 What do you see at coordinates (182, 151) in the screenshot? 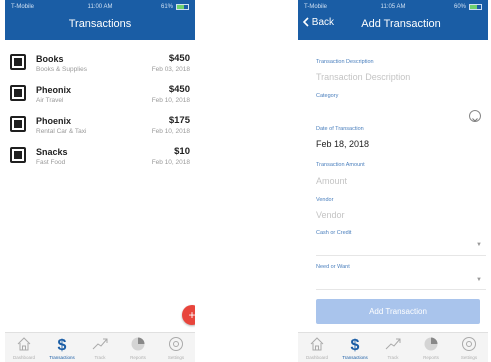
I see `transaction-amount: $10` at bounding box center [182, 151].